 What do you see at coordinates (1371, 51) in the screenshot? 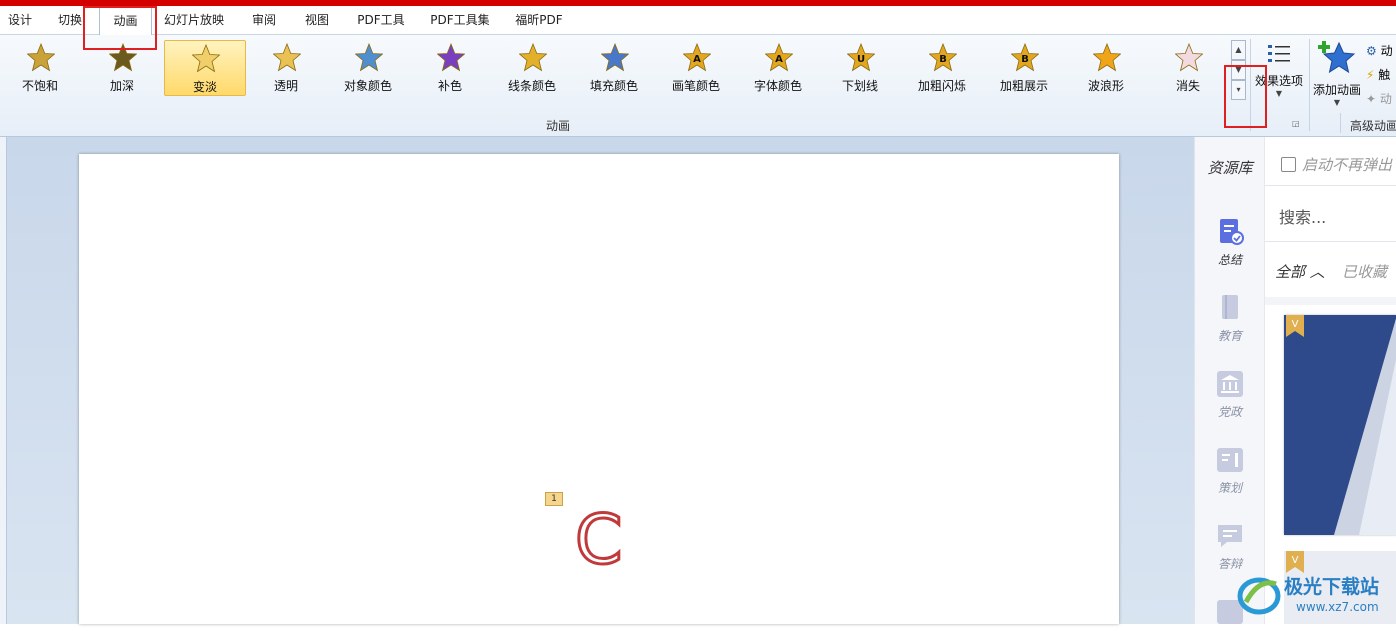
I see `animation-pane-icon: ⚙` at bounding box center [1371, 51].